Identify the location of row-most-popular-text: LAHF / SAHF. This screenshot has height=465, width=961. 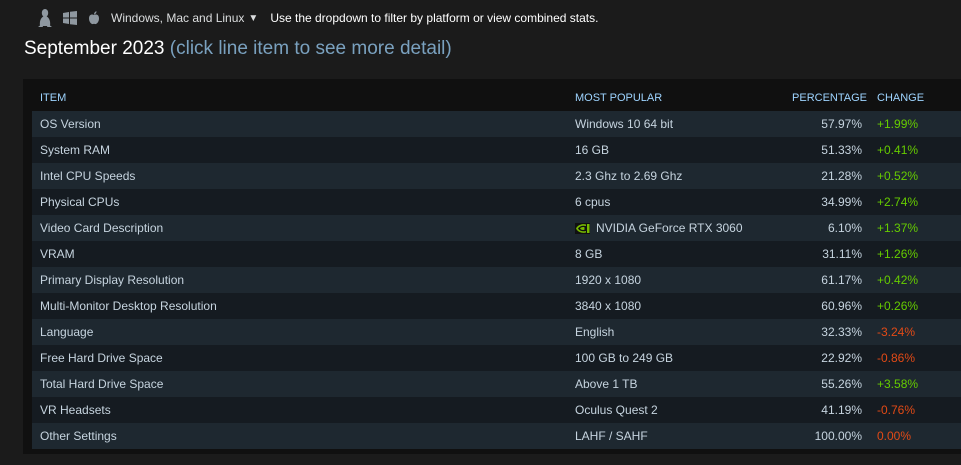
(611, 436).